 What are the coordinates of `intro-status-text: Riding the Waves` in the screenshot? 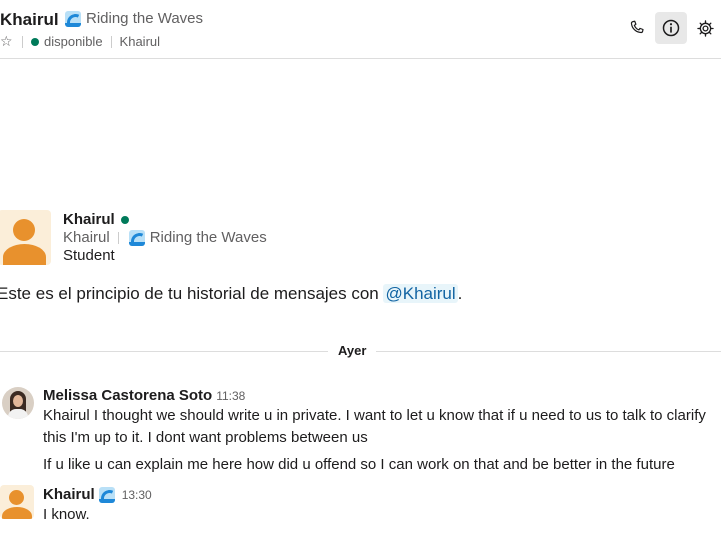 It's located at (208, 237).